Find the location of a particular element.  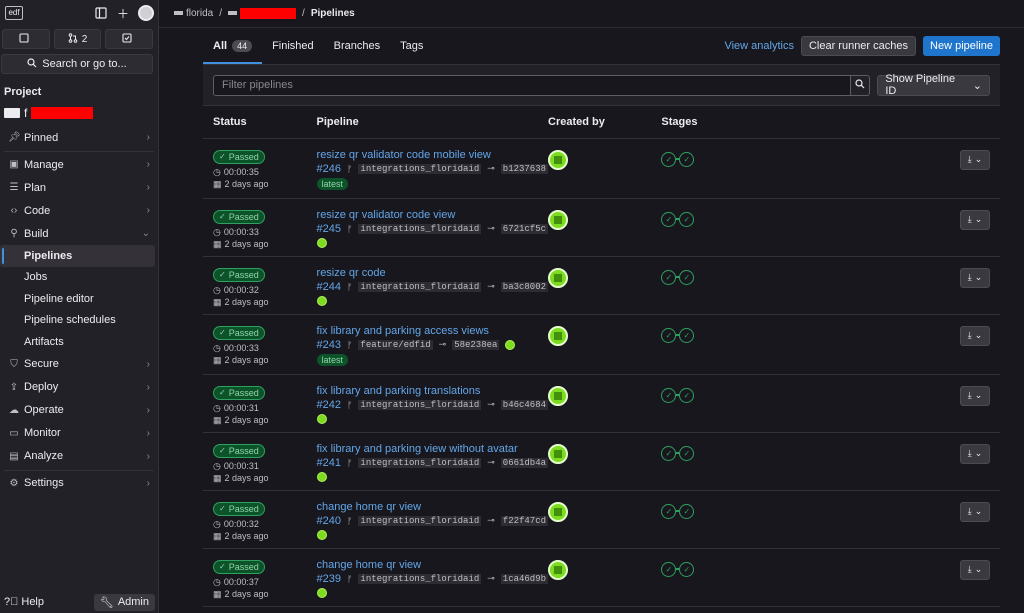

filter-search-button is located at coordinates (860, 85).